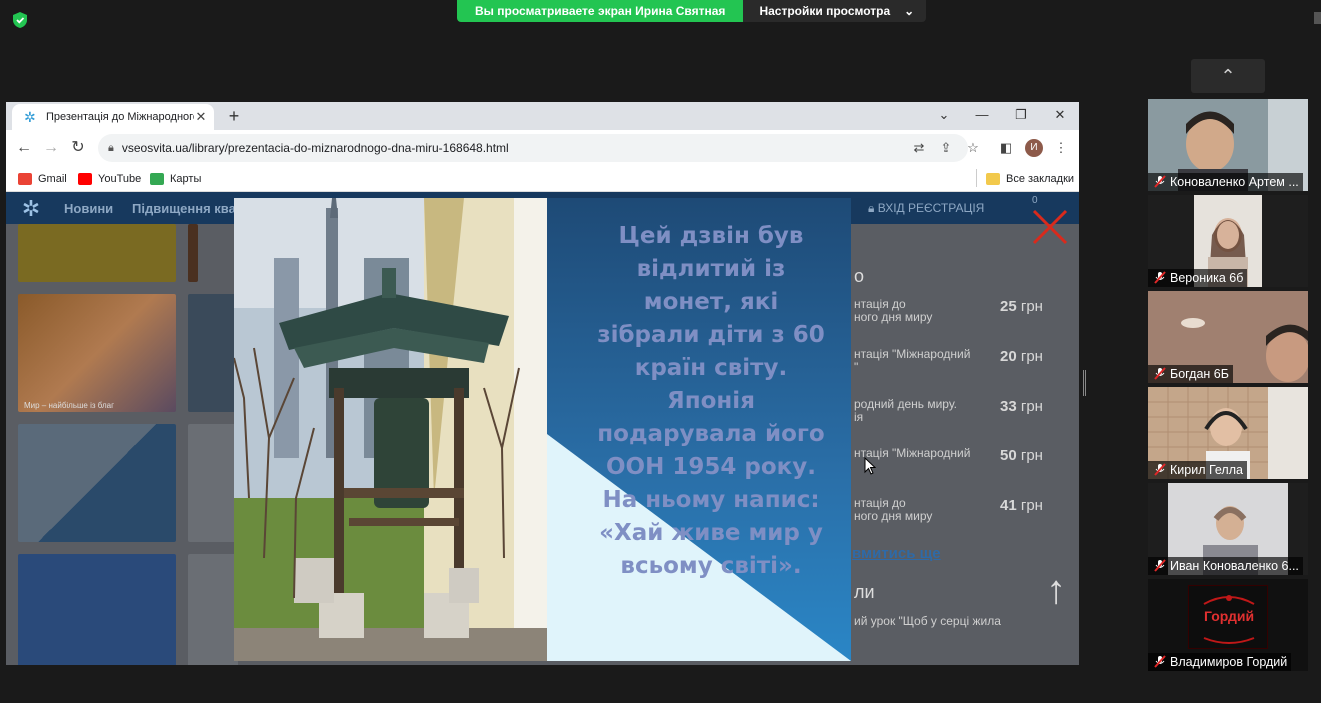 The image size is (1321, 703). Describe the element at coordinates (51, 148) in the screenshot. I see `forward-button: →` at that location.